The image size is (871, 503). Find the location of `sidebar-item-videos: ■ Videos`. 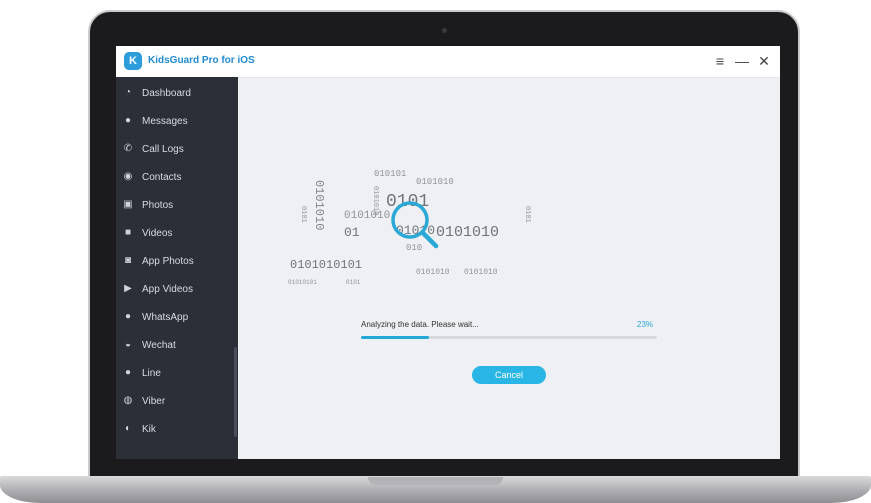

sidebar-item-videos: ■ Videos is located at coordinates (175, 233).